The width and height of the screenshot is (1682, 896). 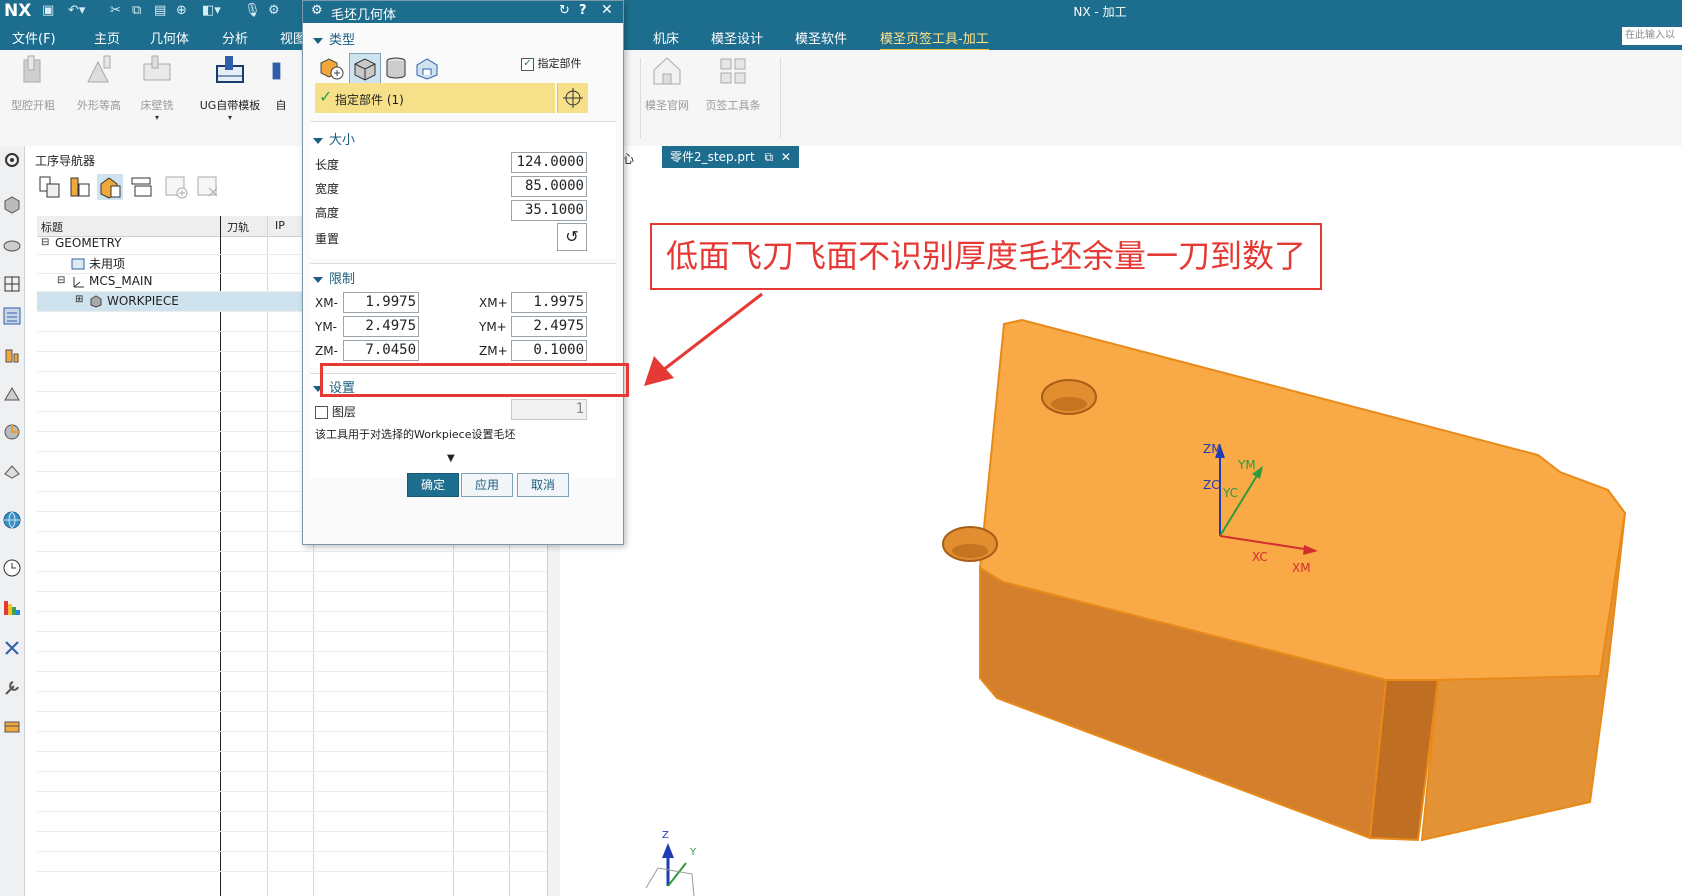 I want to click on dialog-close-icon: ✕, so click(x=607, y=10).